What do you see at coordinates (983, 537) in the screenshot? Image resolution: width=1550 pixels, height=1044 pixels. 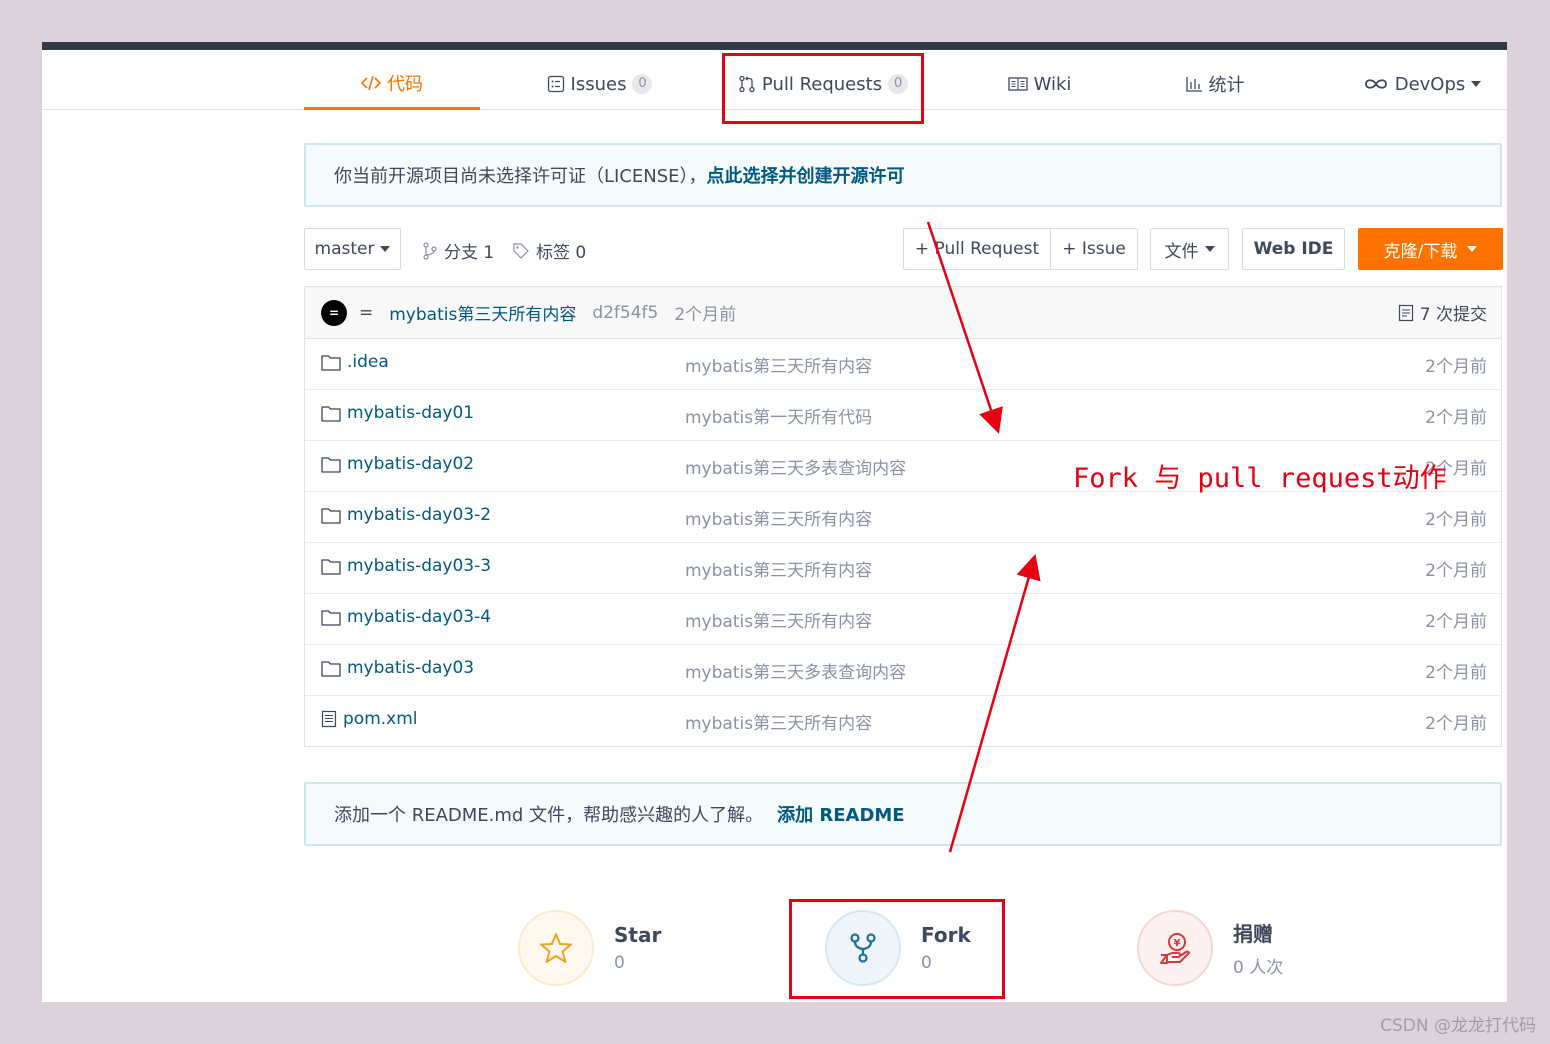 I see `annotation-arrows` at bounding box center [983, 537].